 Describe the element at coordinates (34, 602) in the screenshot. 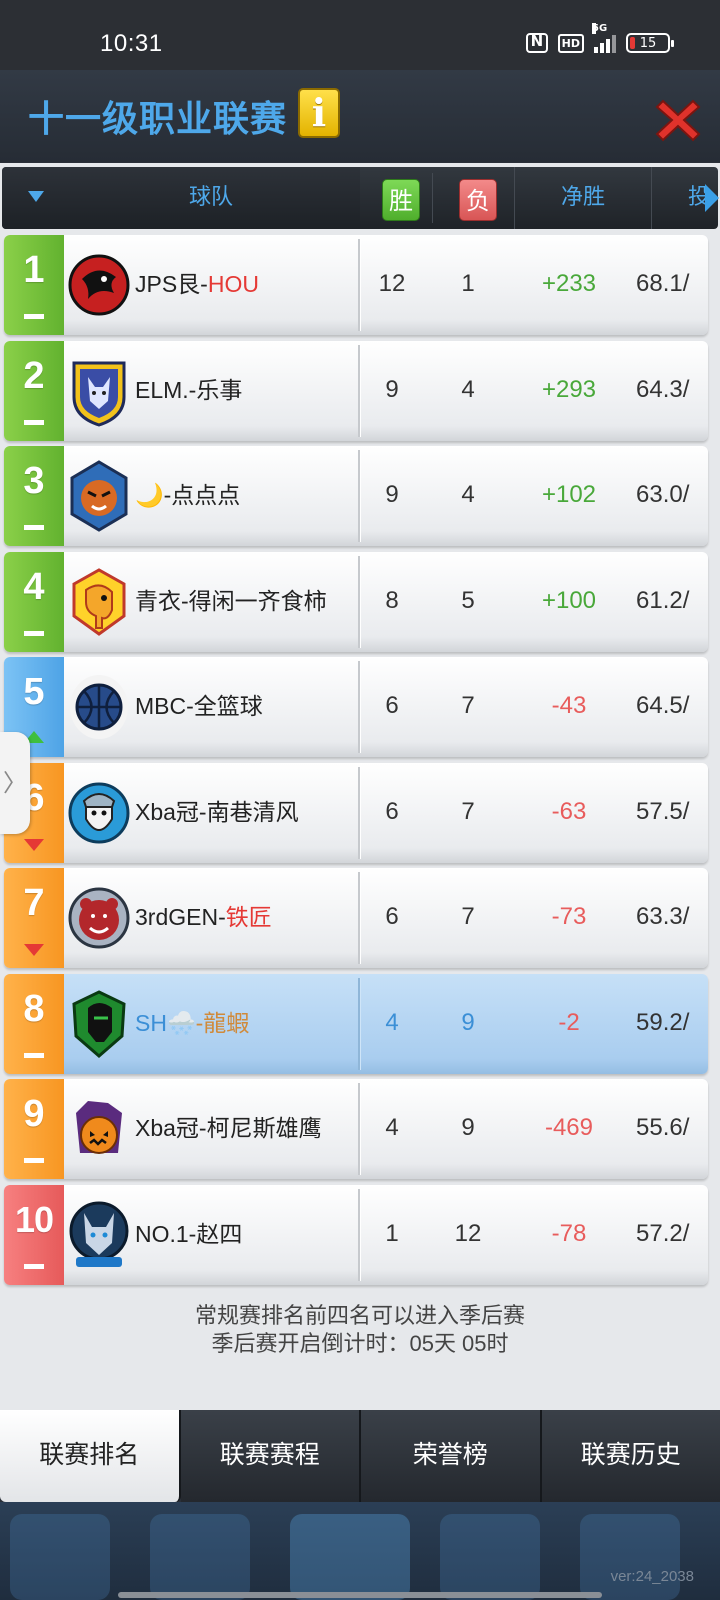

I see `rank-badge: 4` at that location.